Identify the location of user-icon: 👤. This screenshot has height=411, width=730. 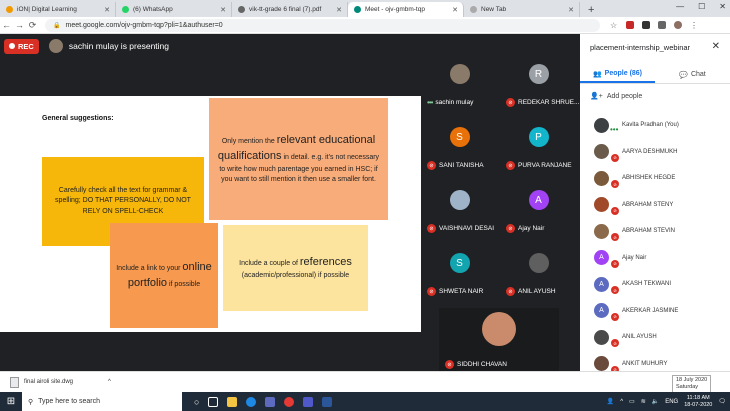
(610, 401).